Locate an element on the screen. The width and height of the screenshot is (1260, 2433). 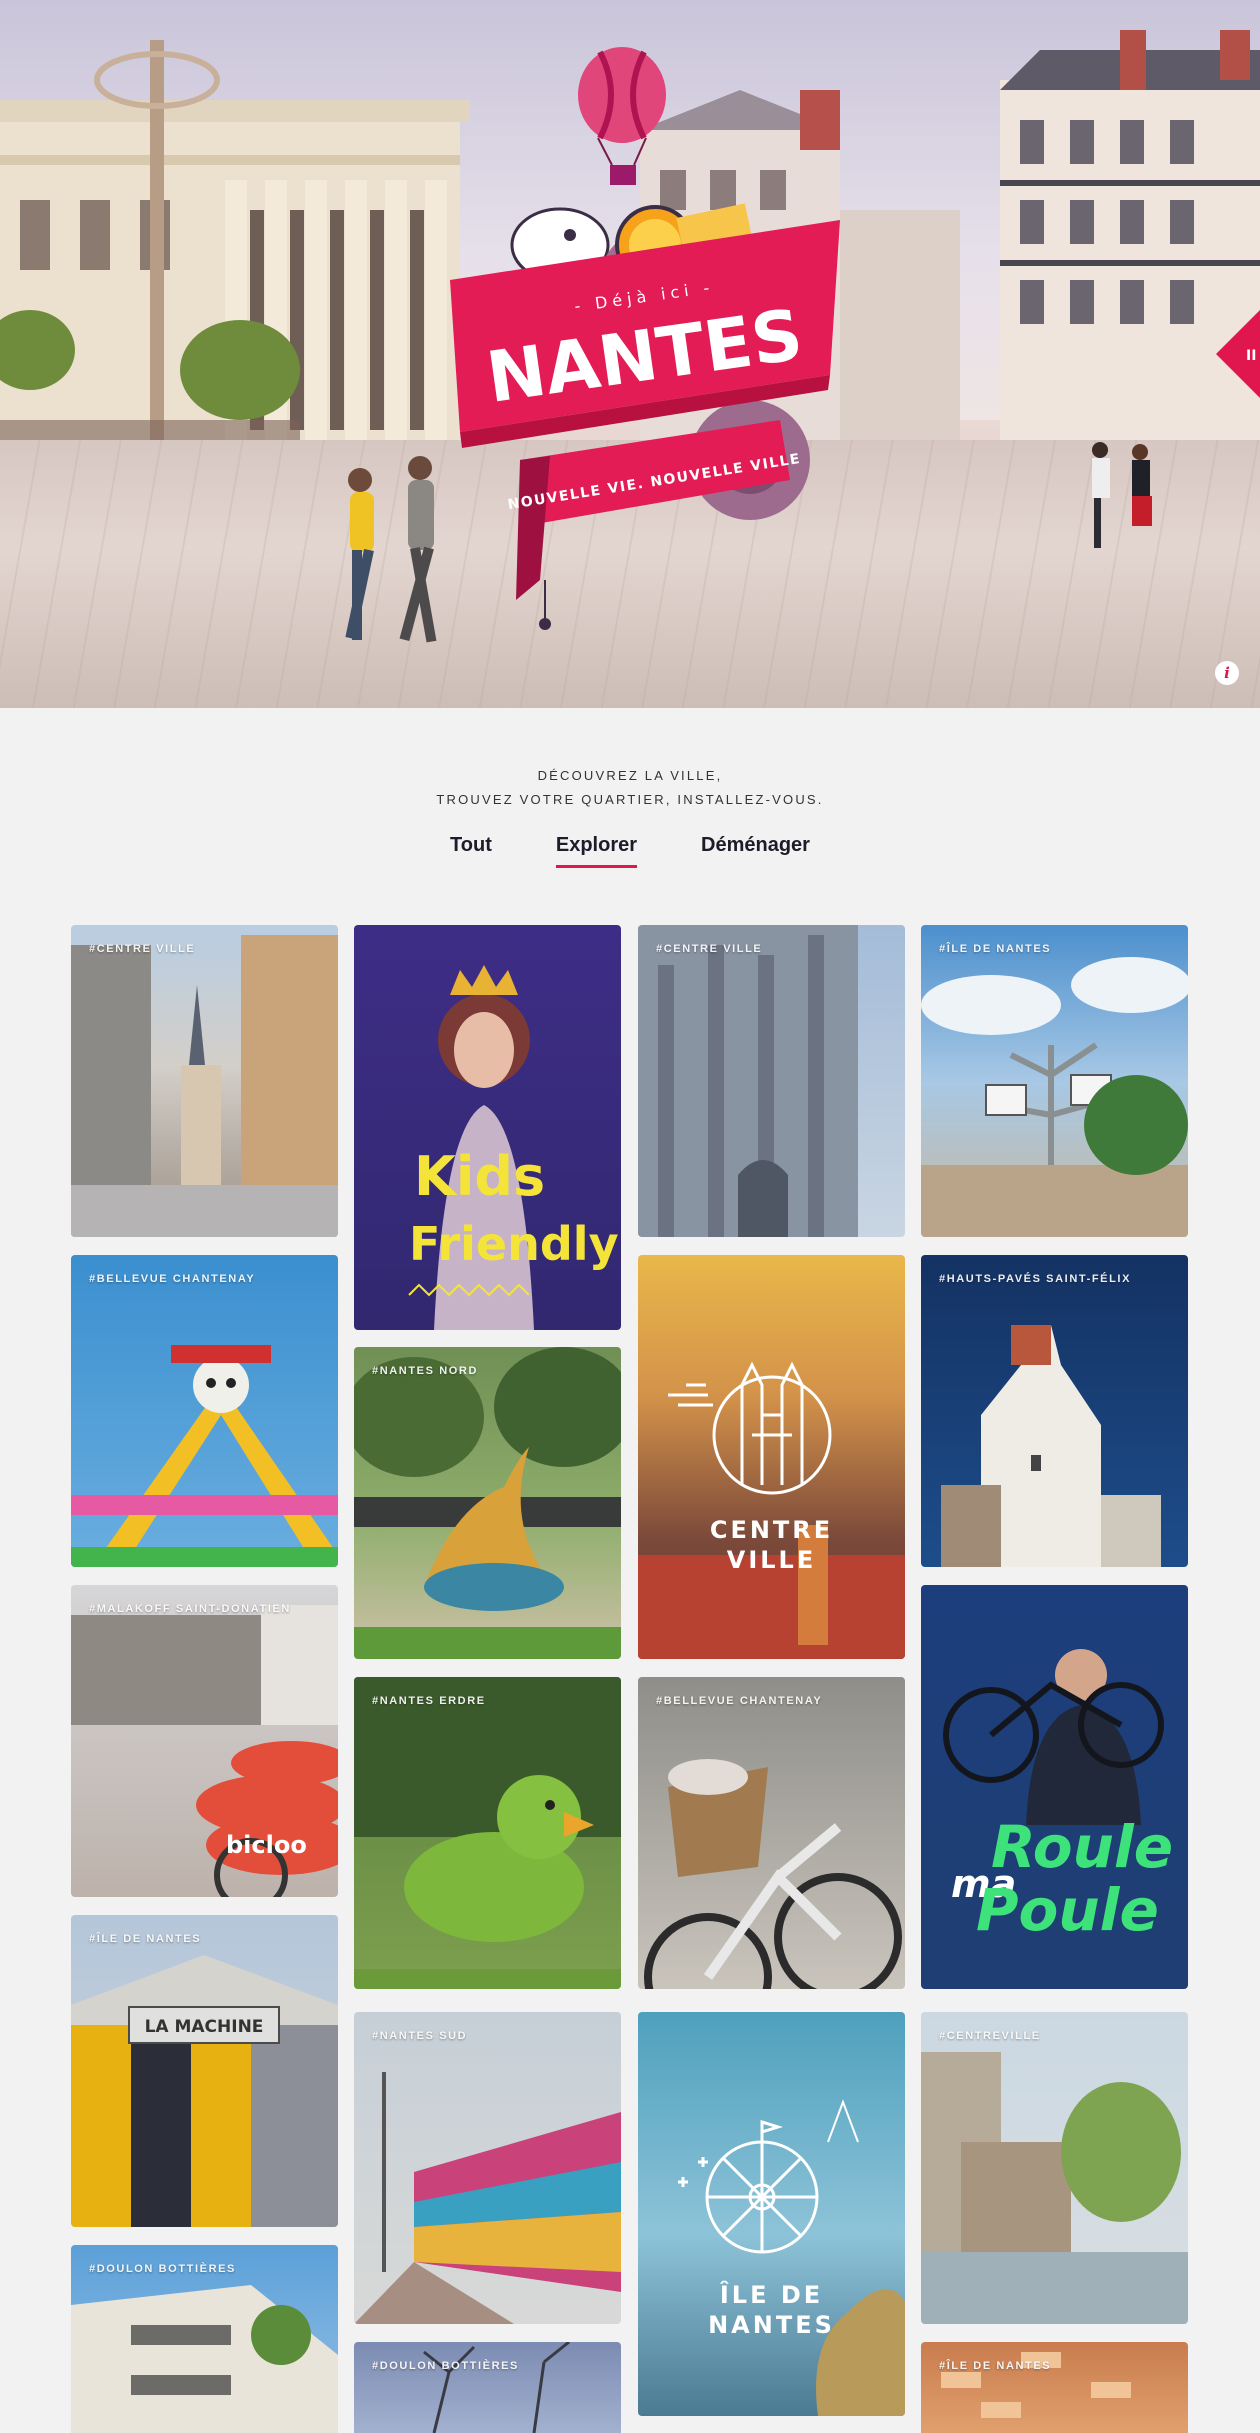
card-tag: #HAUTS-PAVÉS SAINT-FÉLIX is located at coordinates (1035, 1279).